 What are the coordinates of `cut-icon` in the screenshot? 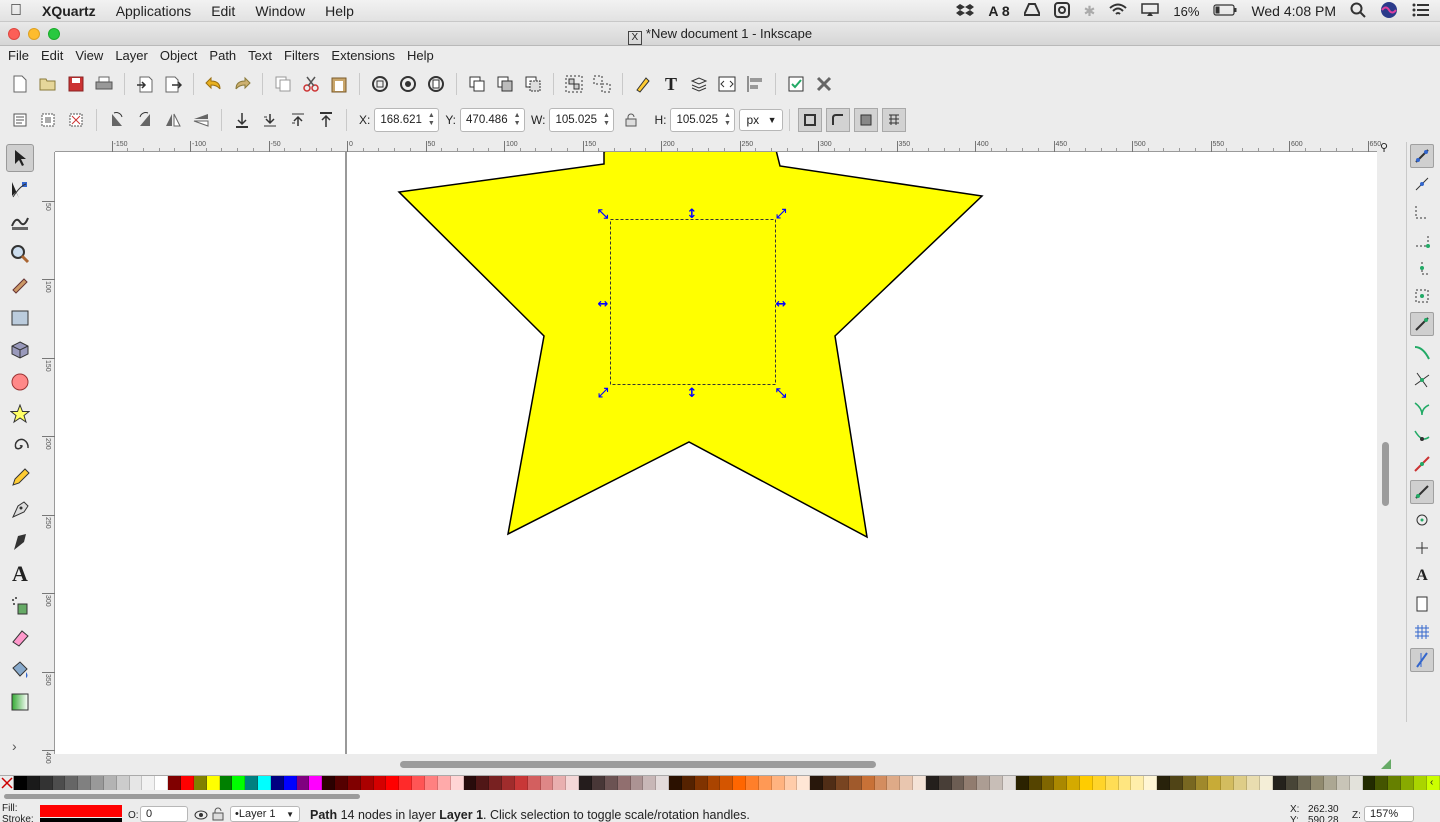 It's located at (311, 84).